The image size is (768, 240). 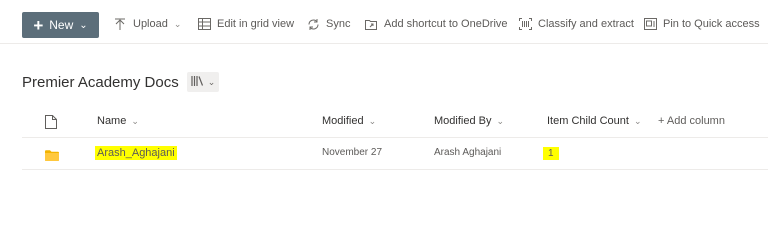 I want to click on add-shortcut-button: Add shortcut to OneDrive, so click(x=436, y=24).